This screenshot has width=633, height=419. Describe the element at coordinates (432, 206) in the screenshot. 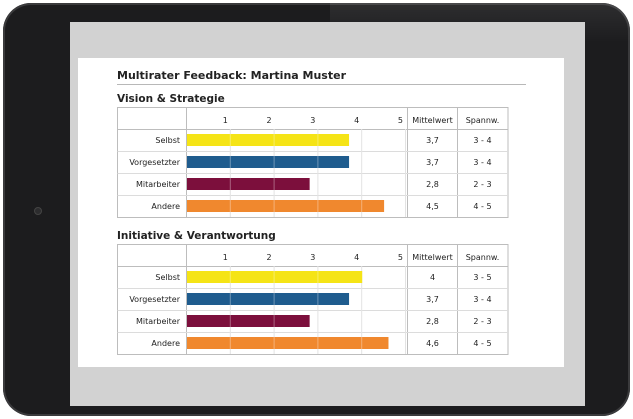

I see `mittelwert-value: 4,5` at that location.